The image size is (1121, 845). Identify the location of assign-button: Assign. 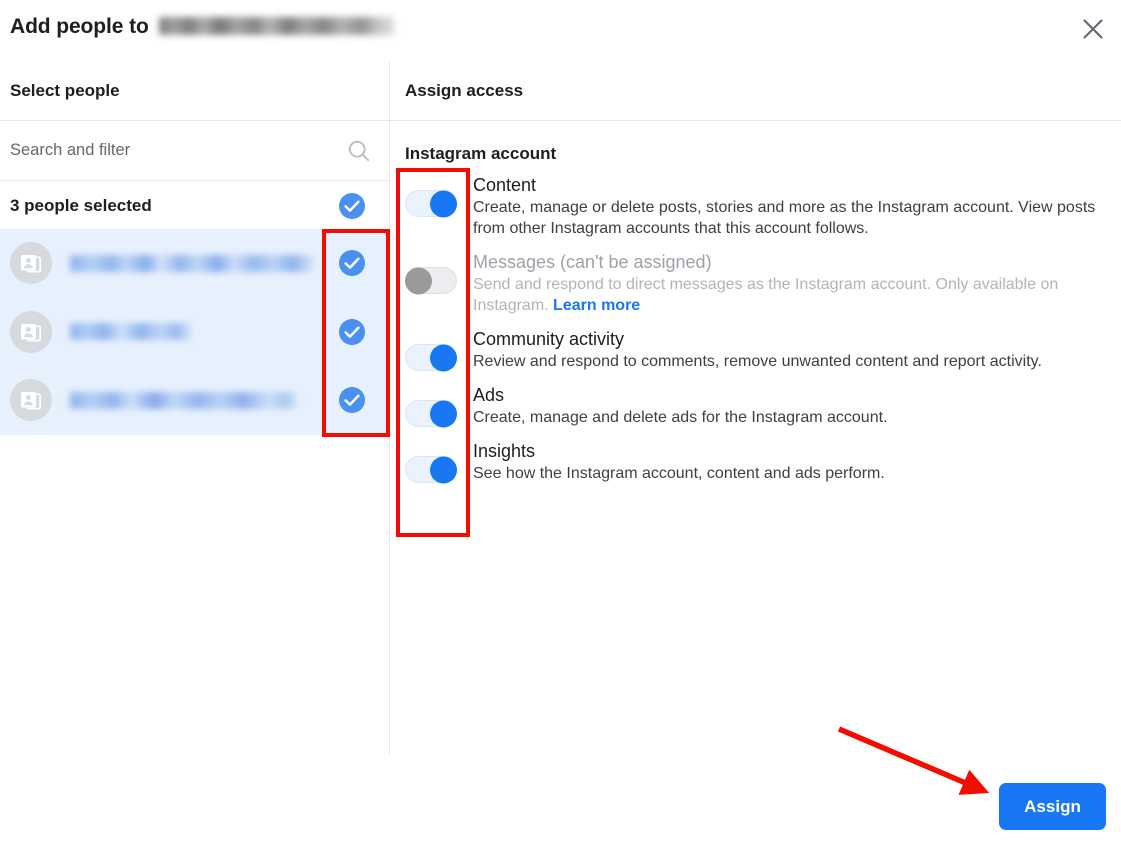
(1052, 806).